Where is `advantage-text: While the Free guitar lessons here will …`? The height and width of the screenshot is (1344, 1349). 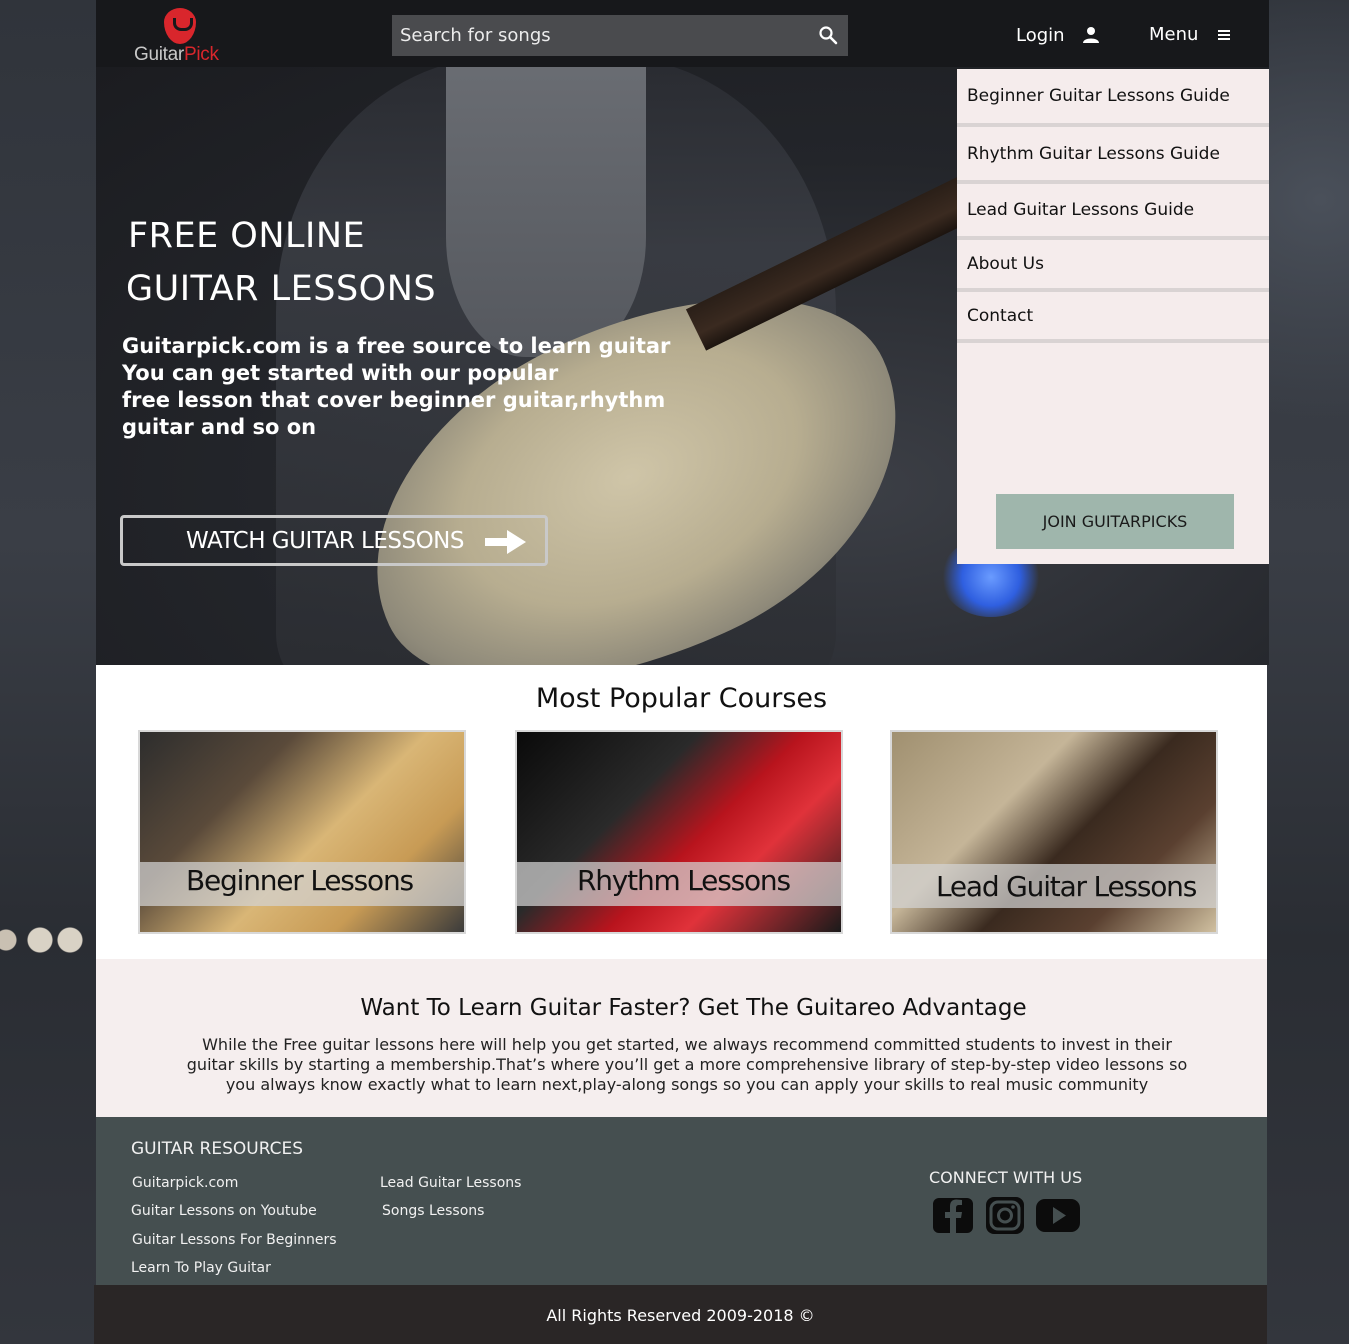 advantage-text: While the Free guitar lessons here will … is located at coordinates (687, 1064).